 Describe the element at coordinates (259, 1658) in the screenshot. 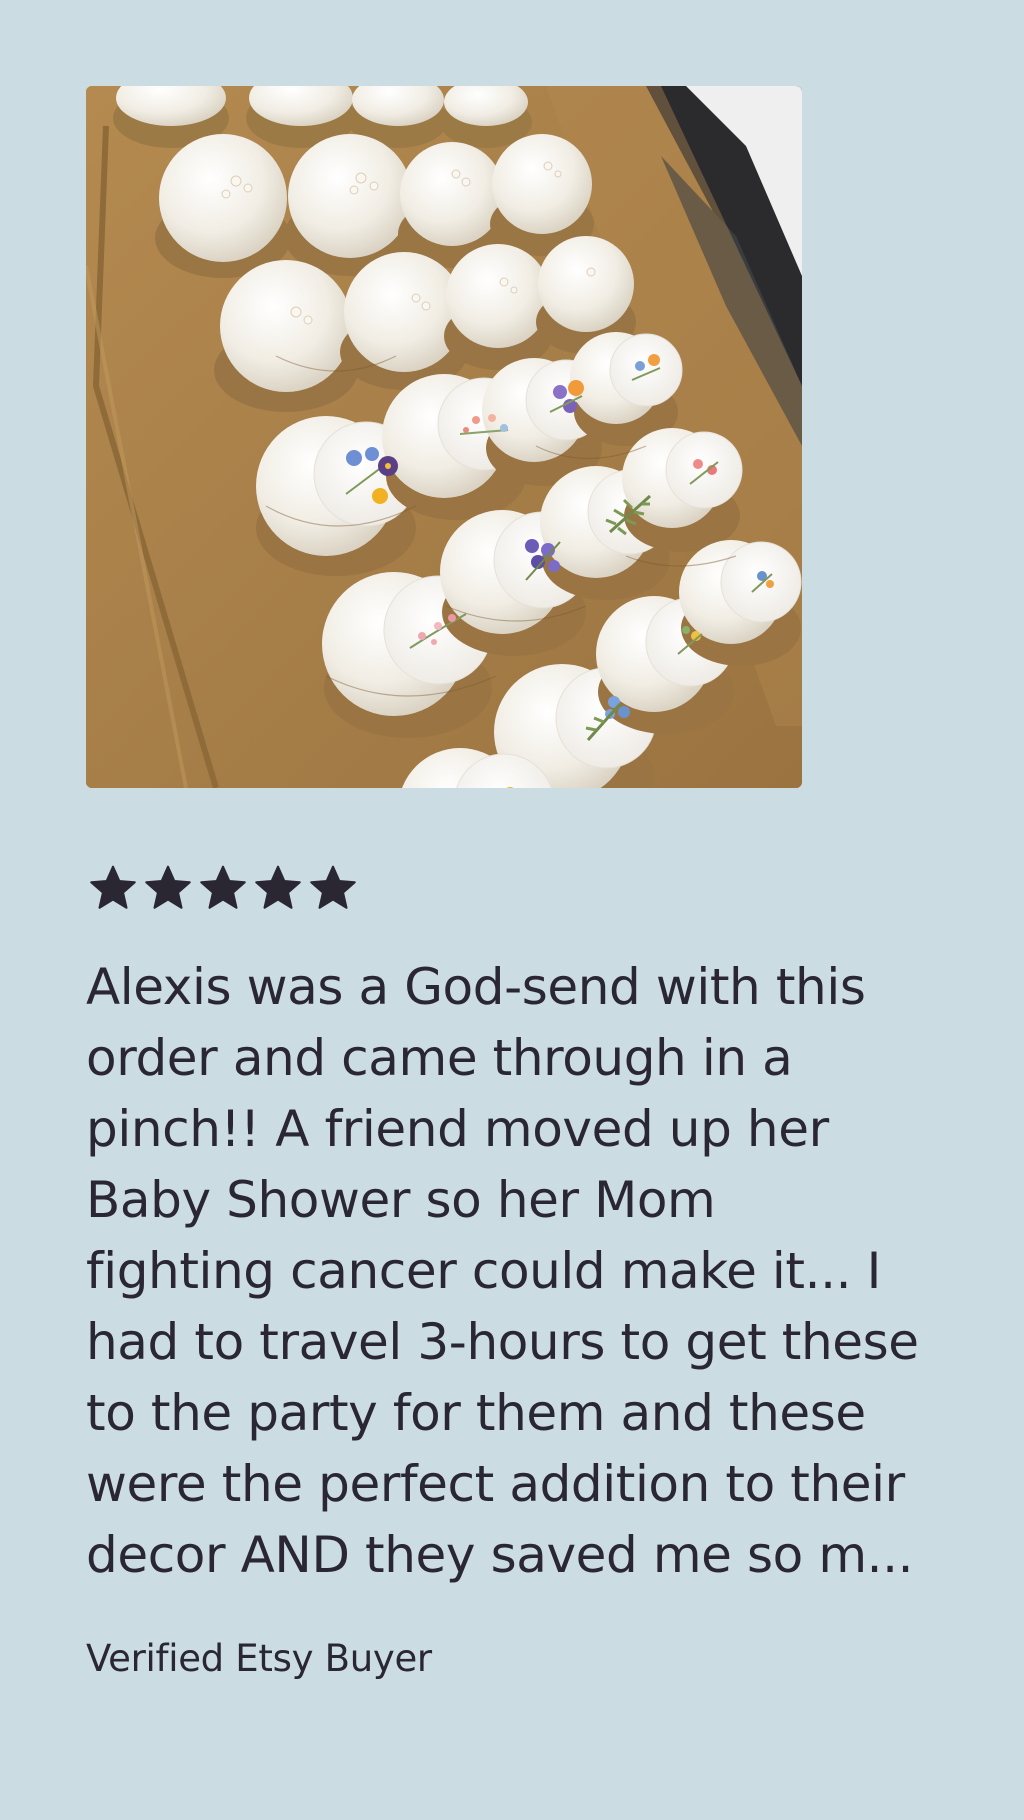

I see `reviewer-name: Verified Etsy Buyer` at that location.